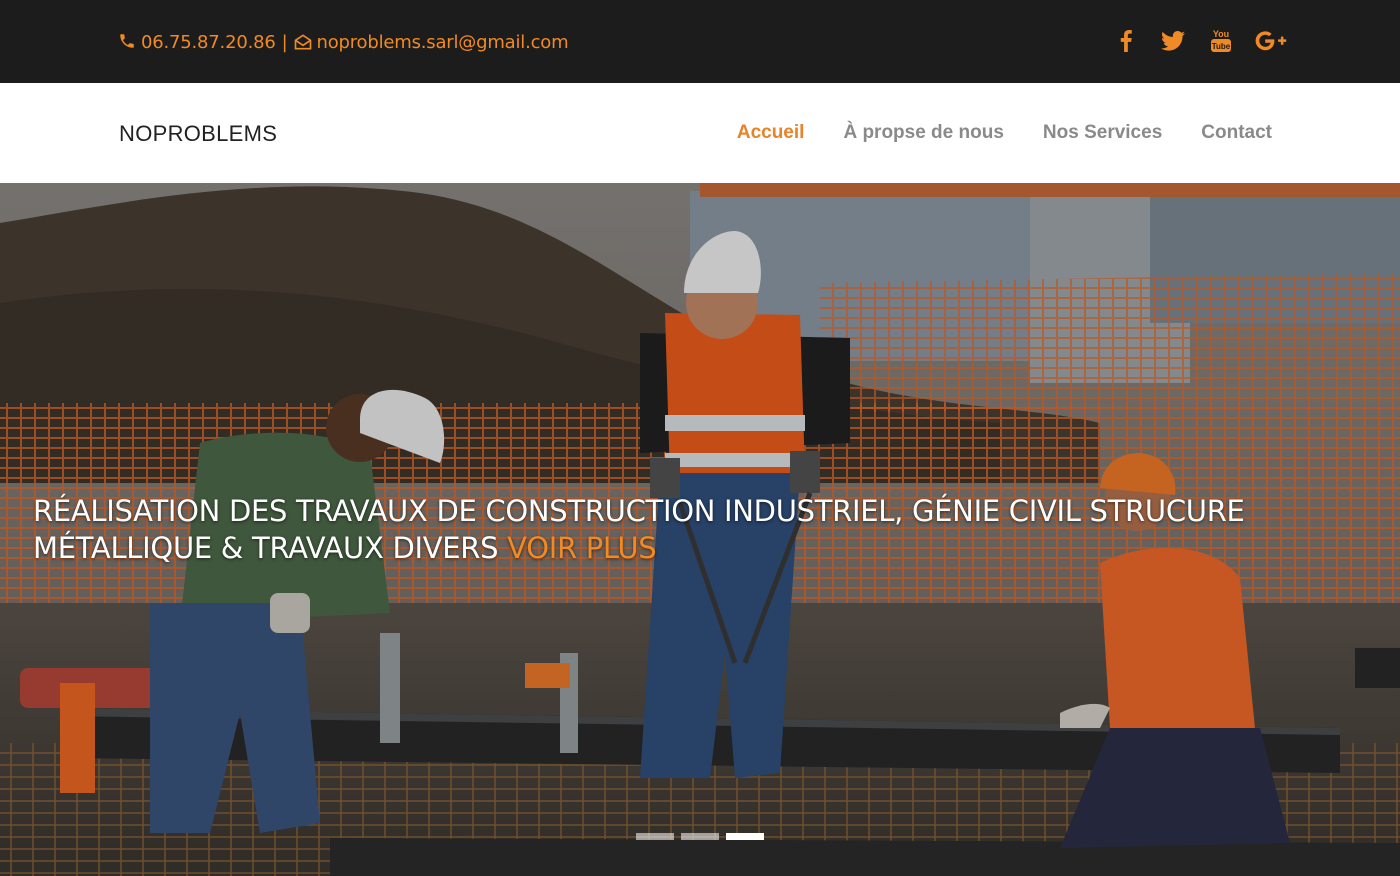 Image resolution: width=1400 pixels, height=876 pixels. What do you see at coordinates (1221, 46) in the screenshot?
I see `svg-text: Tube` at bounding box center [1221, 46].